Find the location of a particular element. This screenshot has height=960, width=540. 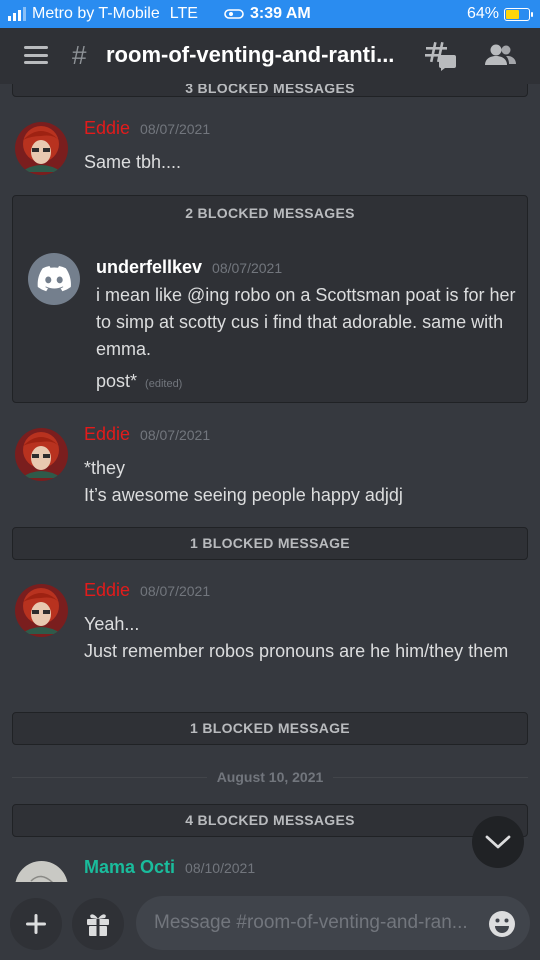

message-line: post* is located at coordinates (117, 381).